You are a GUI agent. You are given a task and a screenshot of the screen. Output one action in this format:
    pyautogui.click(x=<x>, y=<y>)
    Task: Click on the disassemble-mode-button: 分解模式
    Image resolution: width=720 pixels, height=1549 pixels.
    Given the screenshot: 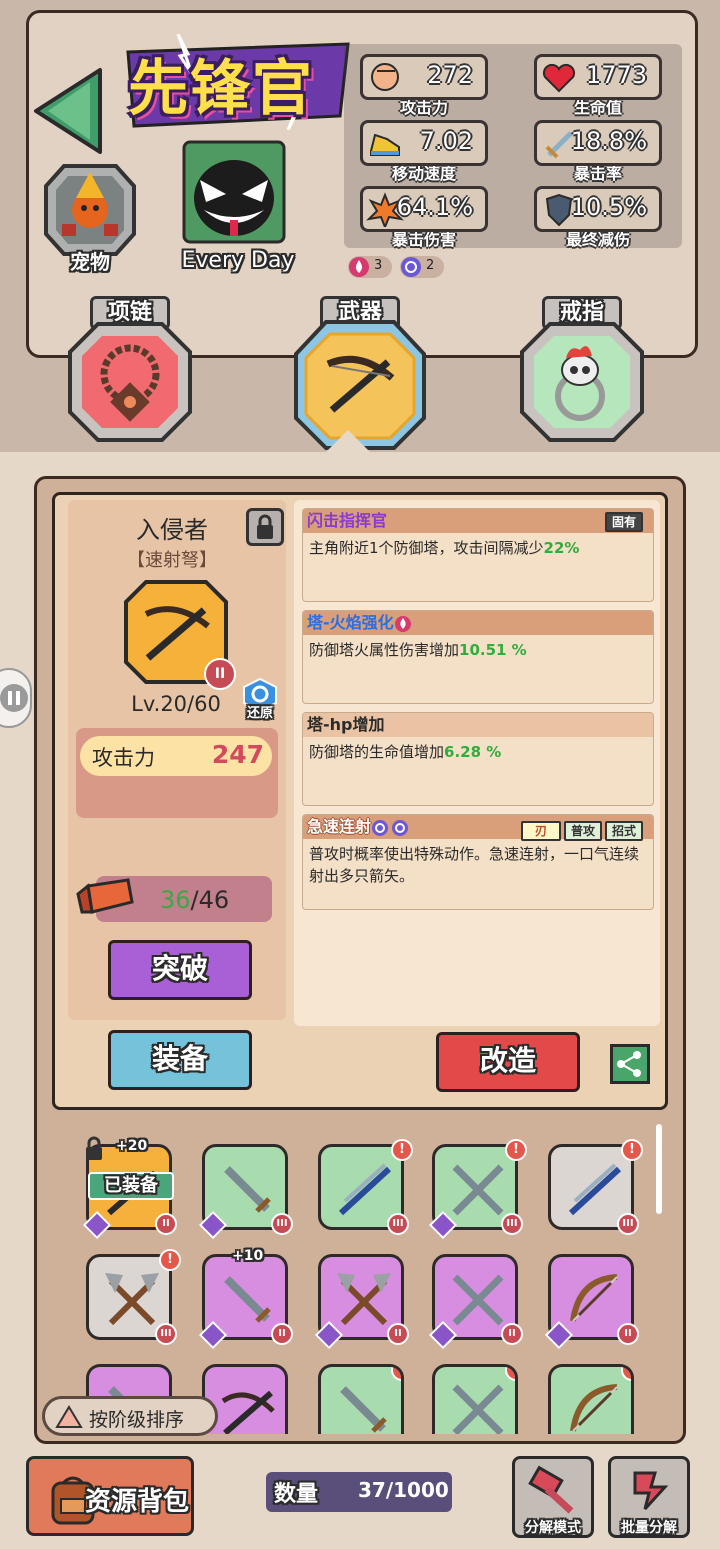 What is the action you would take?
    pyautogui.click(x=553, y=1497)
    